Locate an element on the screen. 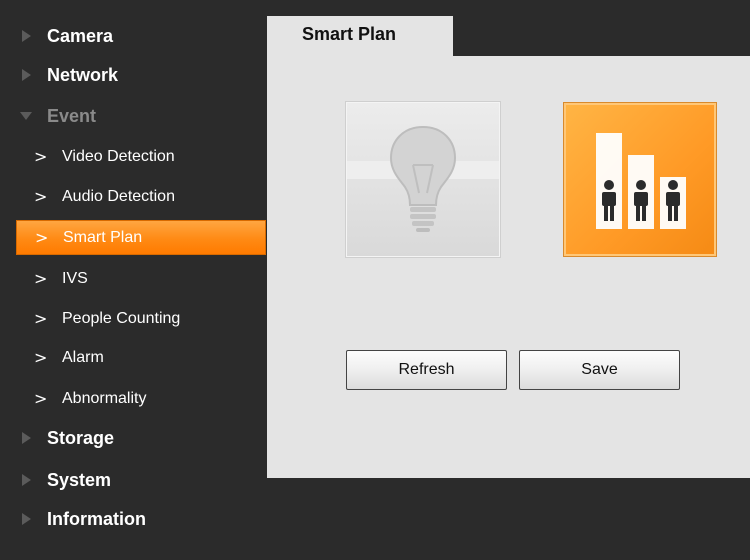 The width and height of the screenshot is (750, 560). sidebar-item-system: System is located at coordinates (133, 480).